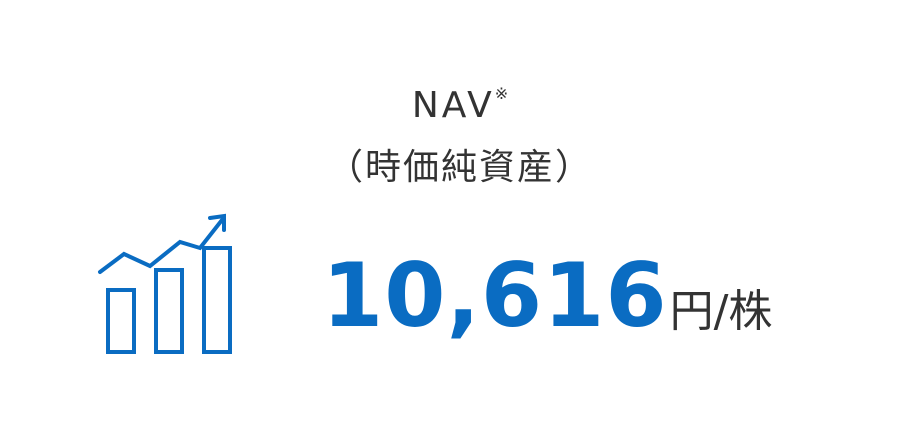 This screenshot has height=440, width=920. Describe the element at coordinates (459, 167) in the screenshot. I see `metric-subtitle: （時価純資産）` at that location.